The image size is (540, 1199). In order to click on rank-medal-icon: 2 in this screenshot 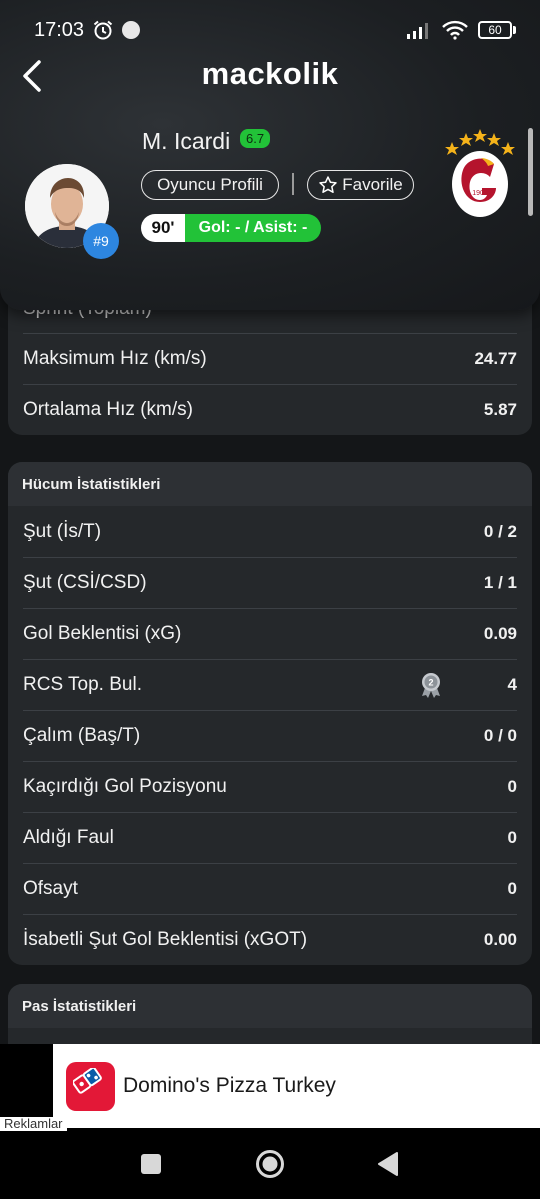, I will do `click(431, 685)`.